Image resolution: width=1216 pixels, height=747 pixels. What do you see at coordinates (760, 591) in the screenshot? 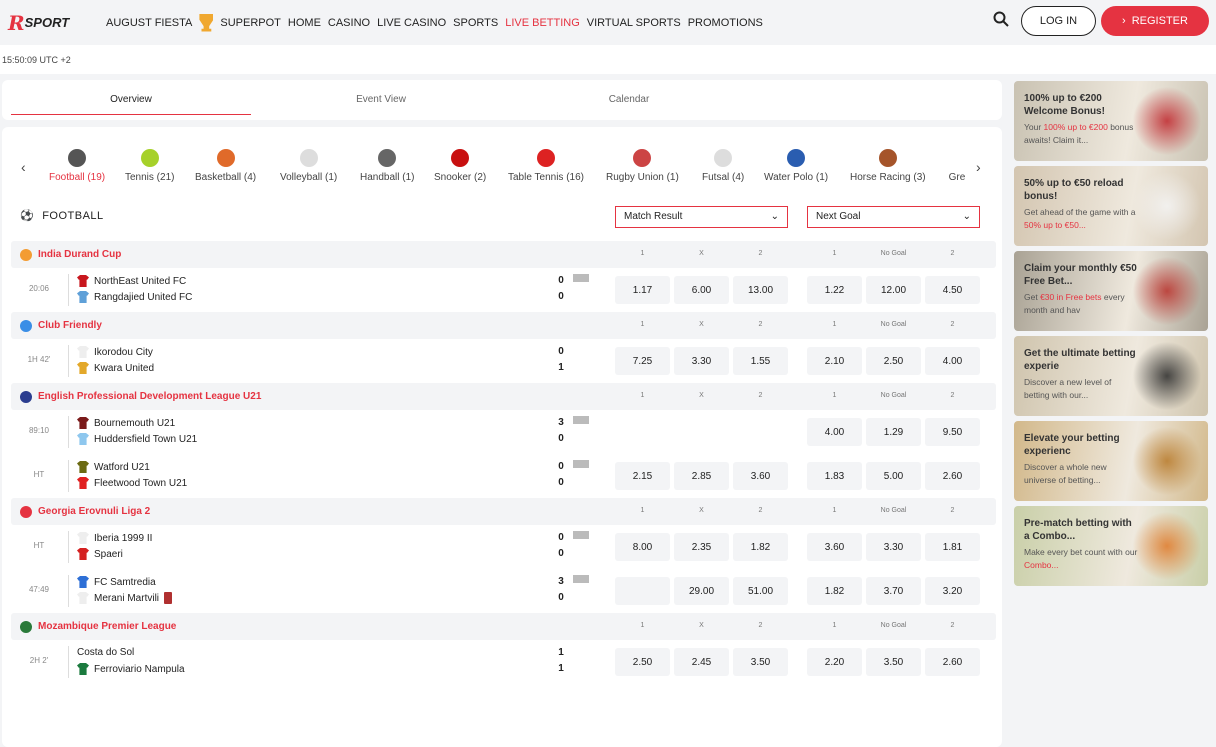
I see `odds-button: 51.00` at bounding box center [760, 591].